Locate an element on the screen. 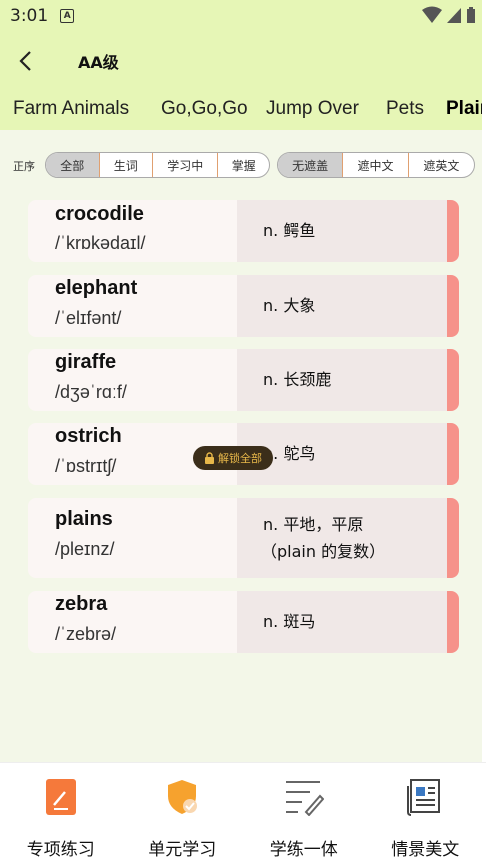 This screenshot has height=864, width=486. bottom-nav: 专项练习 单元学习 学练一体 情景美文 is located at coordinates (243, 813).